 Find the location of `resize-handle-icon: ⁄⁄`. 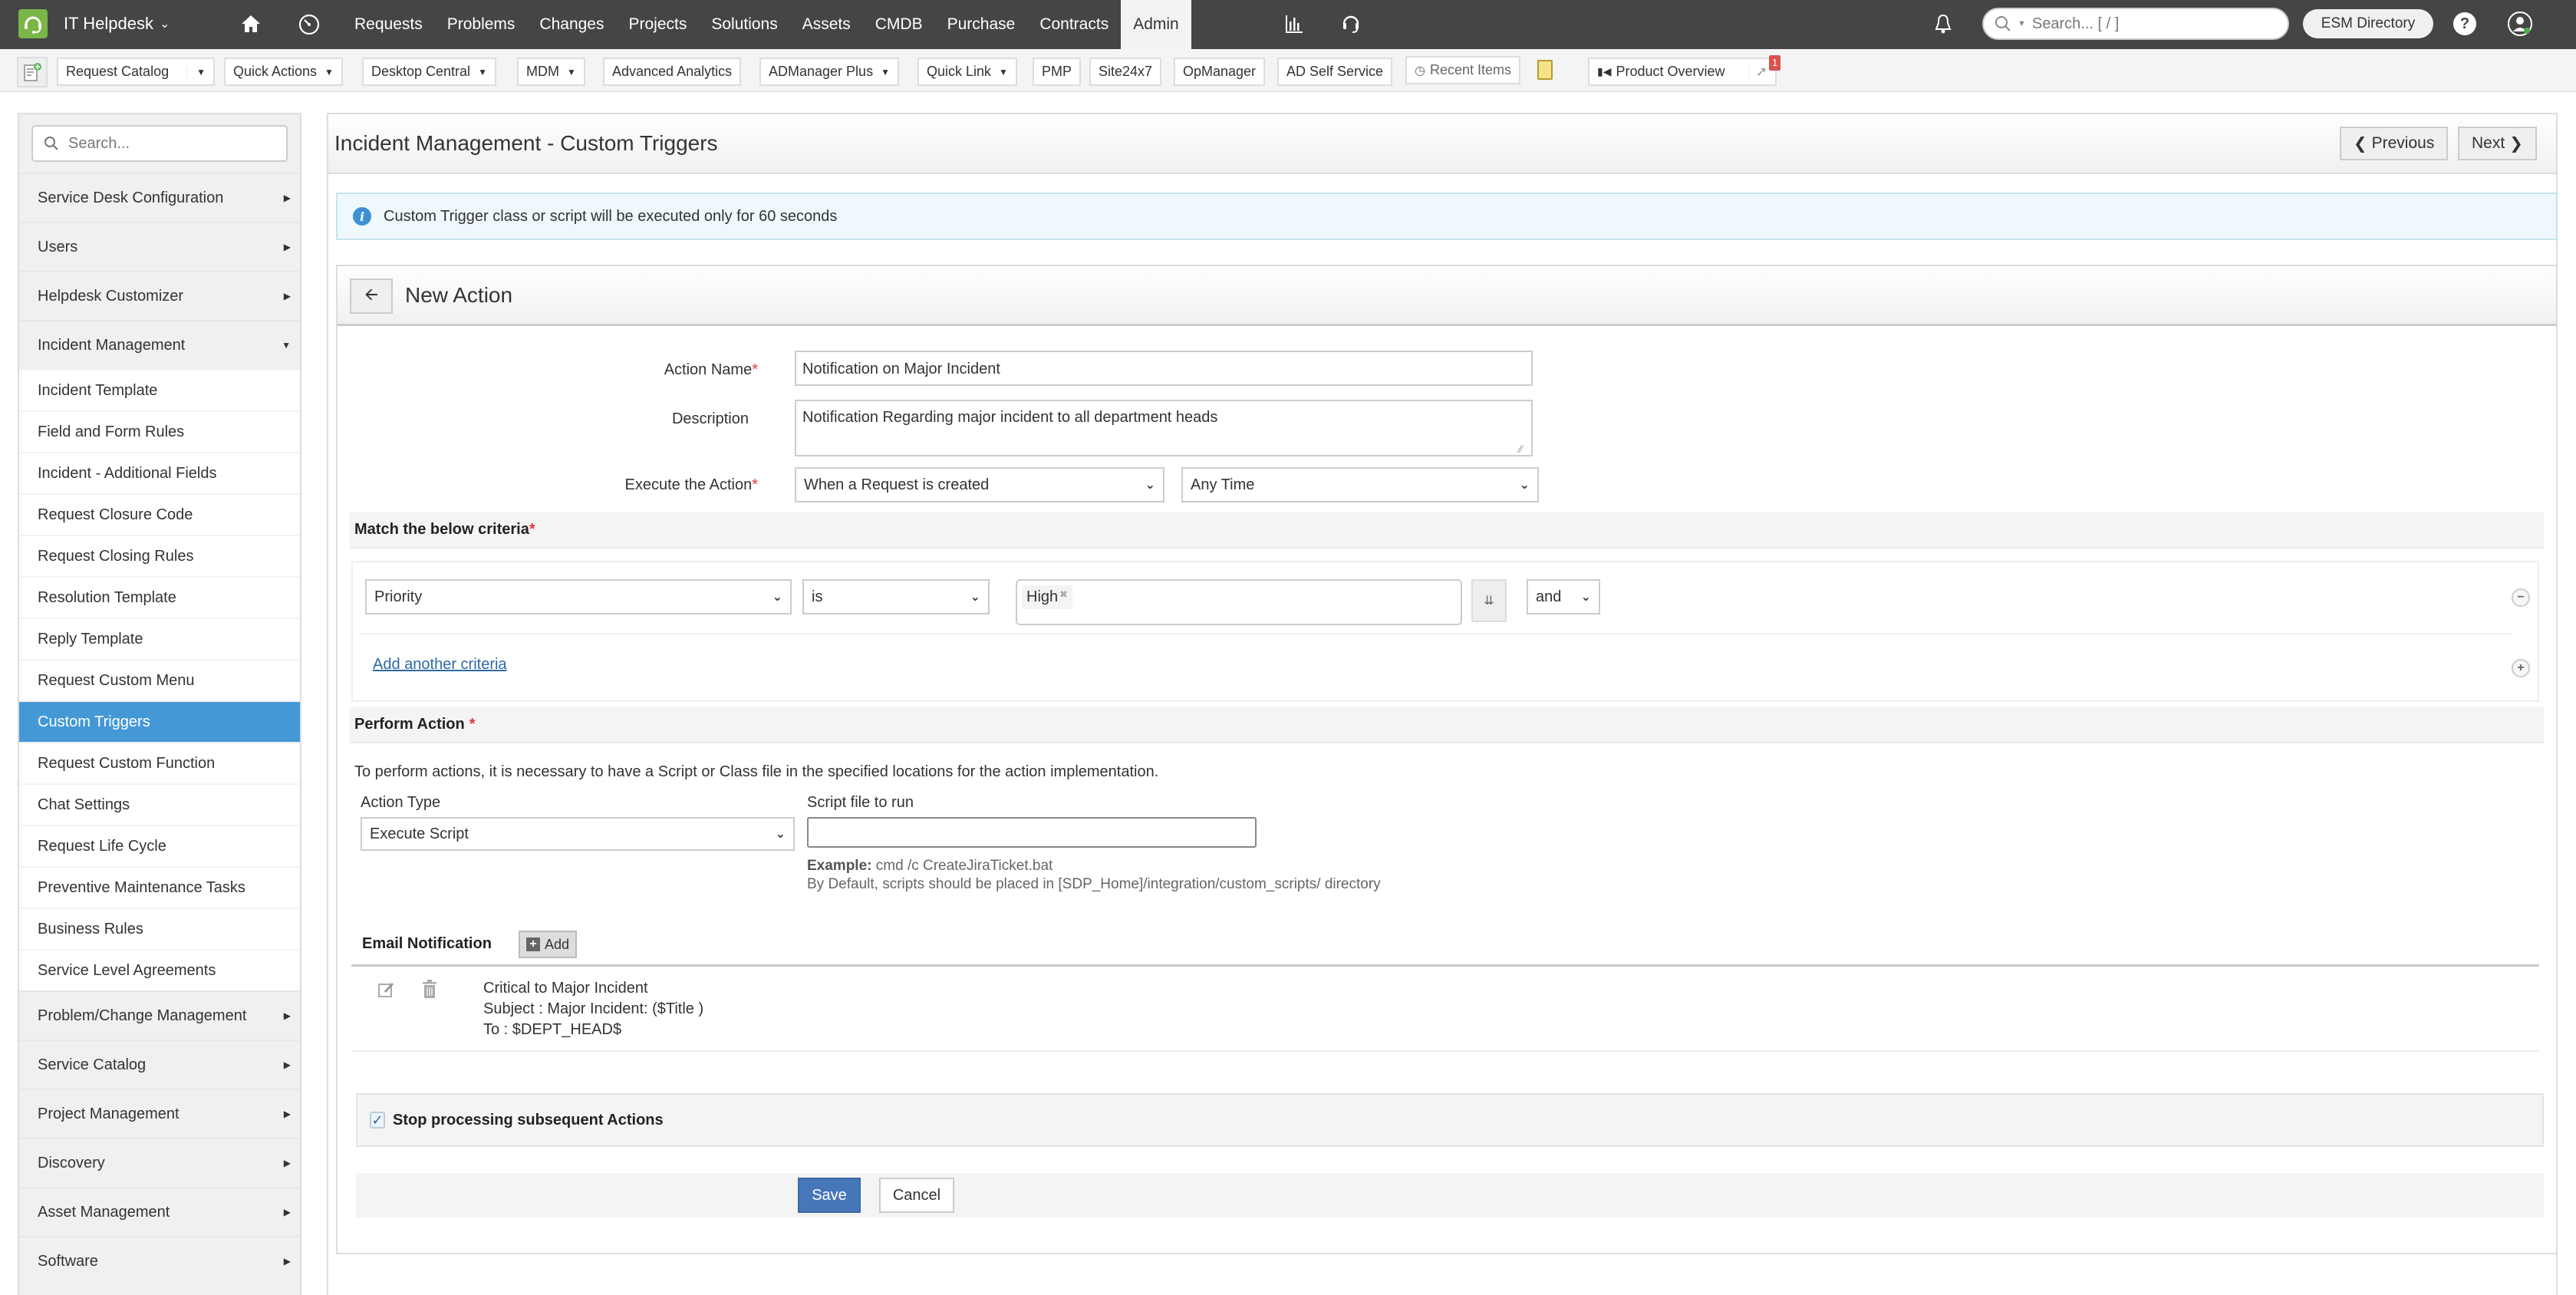

resize-handle-icon: ⁄⁄ is located at coordinates (1521, 449).